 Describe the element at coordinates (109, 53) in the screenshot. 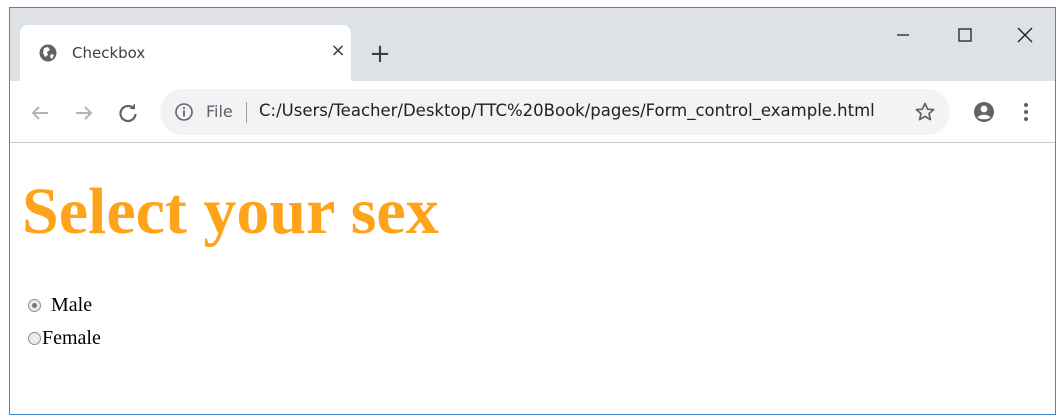

I see `tab-title: Checkbox` at that location.